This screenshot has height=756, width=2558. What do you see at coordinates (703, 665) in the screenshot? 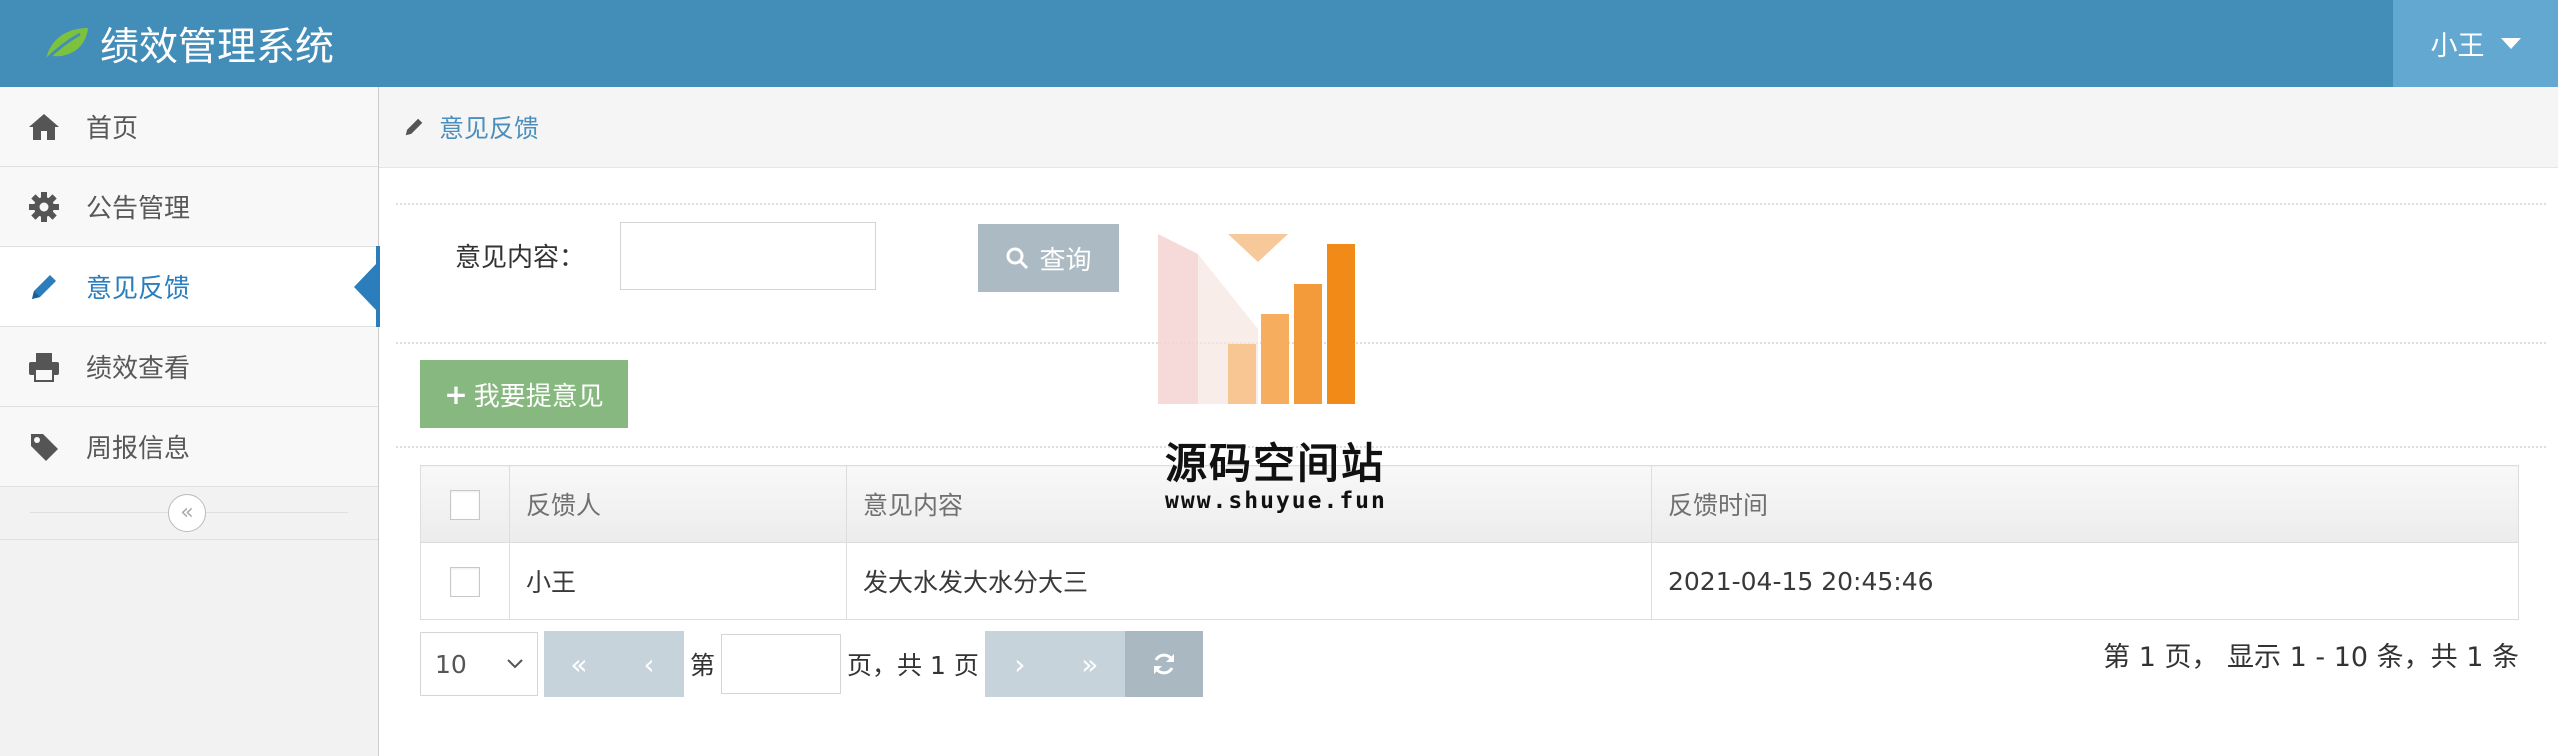
I see `page-prefix: 第` at bounding box center [703, 665].